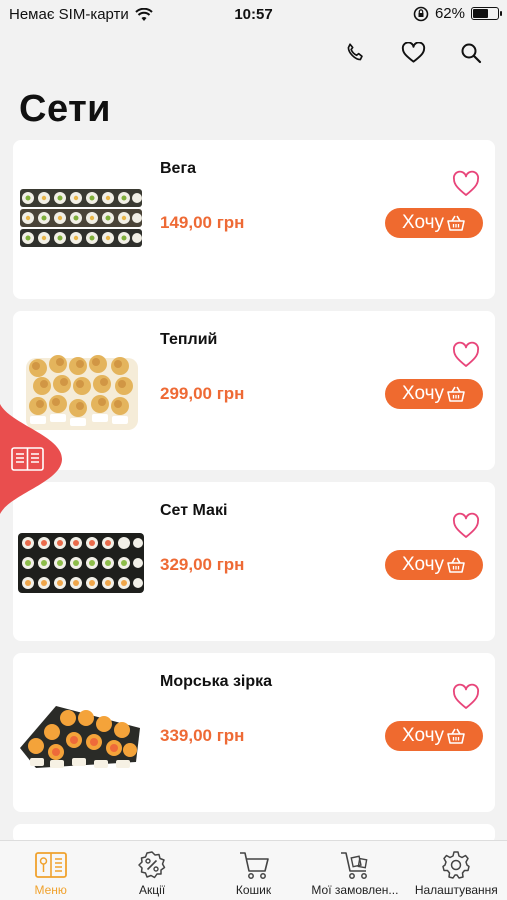  Describe the element at coordinates (456, 865) in the screenshot. I see `gear-icon` at that location.